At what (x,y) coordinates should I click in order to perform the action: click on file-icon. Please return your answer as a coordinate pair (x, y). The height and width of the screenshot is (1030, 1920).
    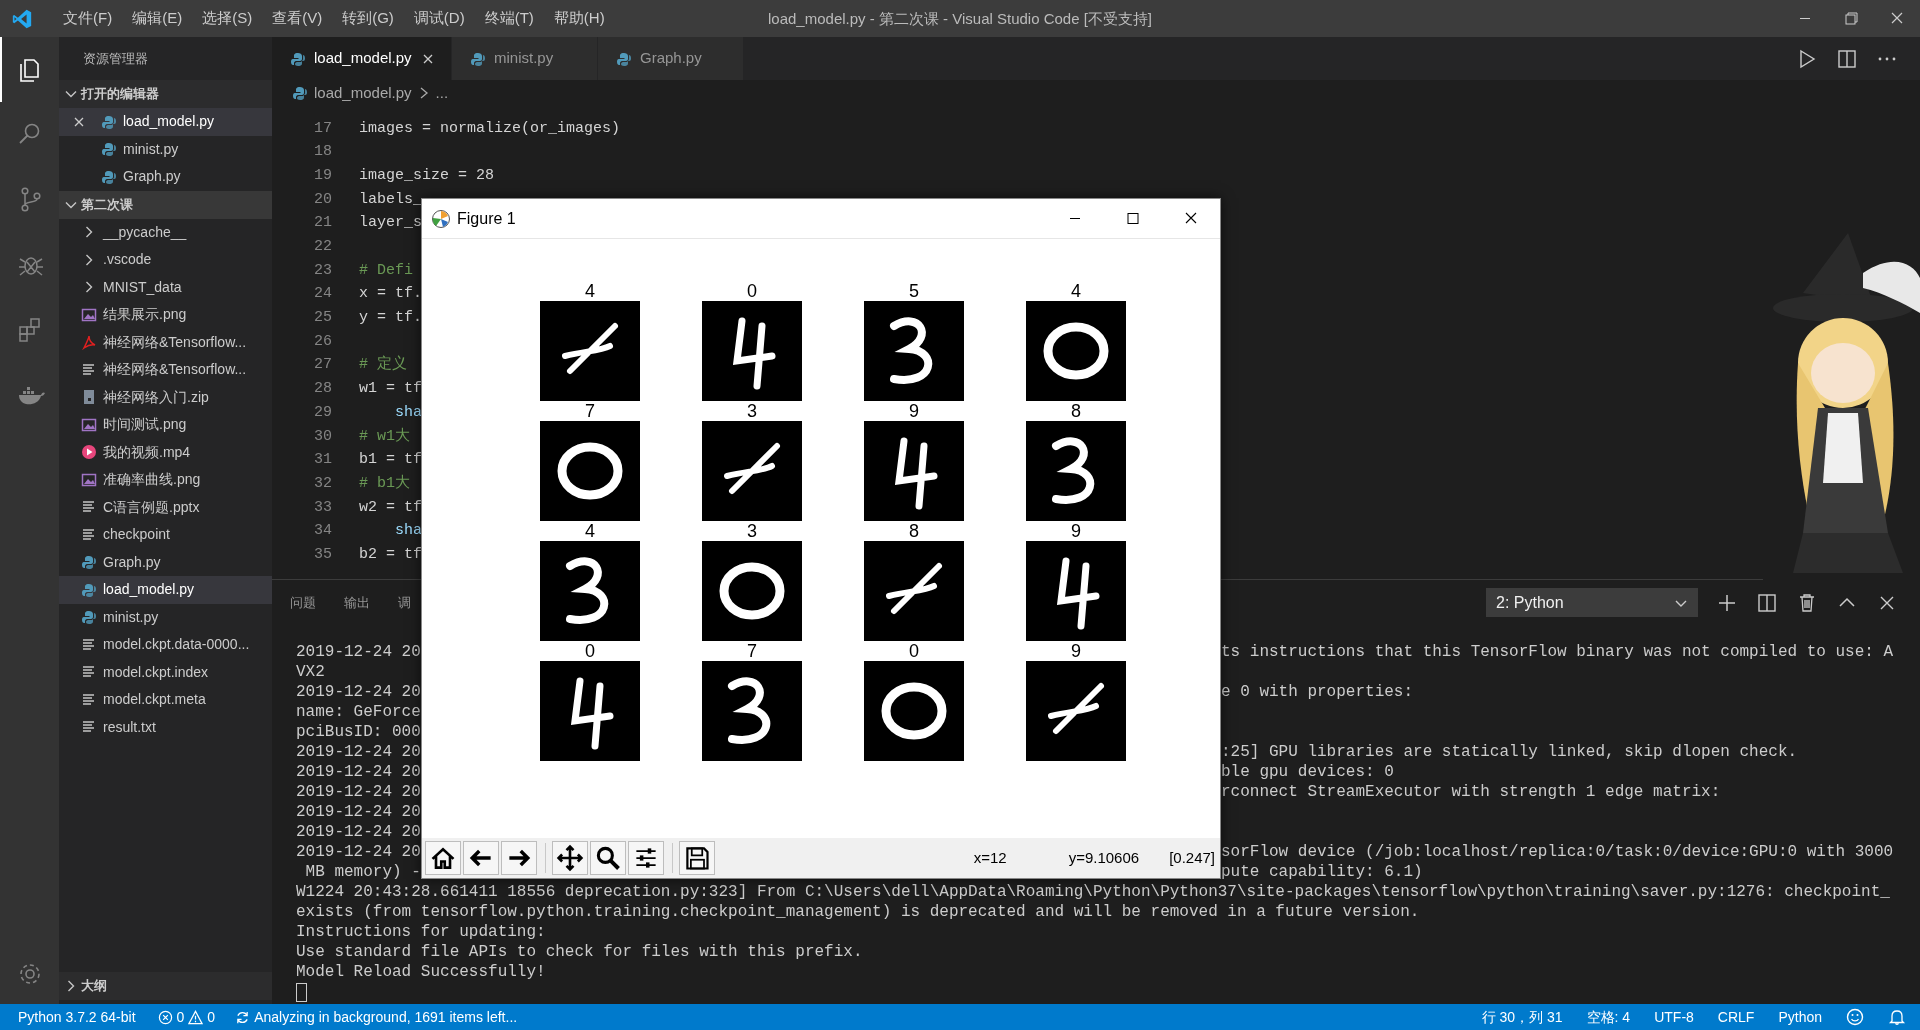
    Looking at the image, I should click on (478, 58).